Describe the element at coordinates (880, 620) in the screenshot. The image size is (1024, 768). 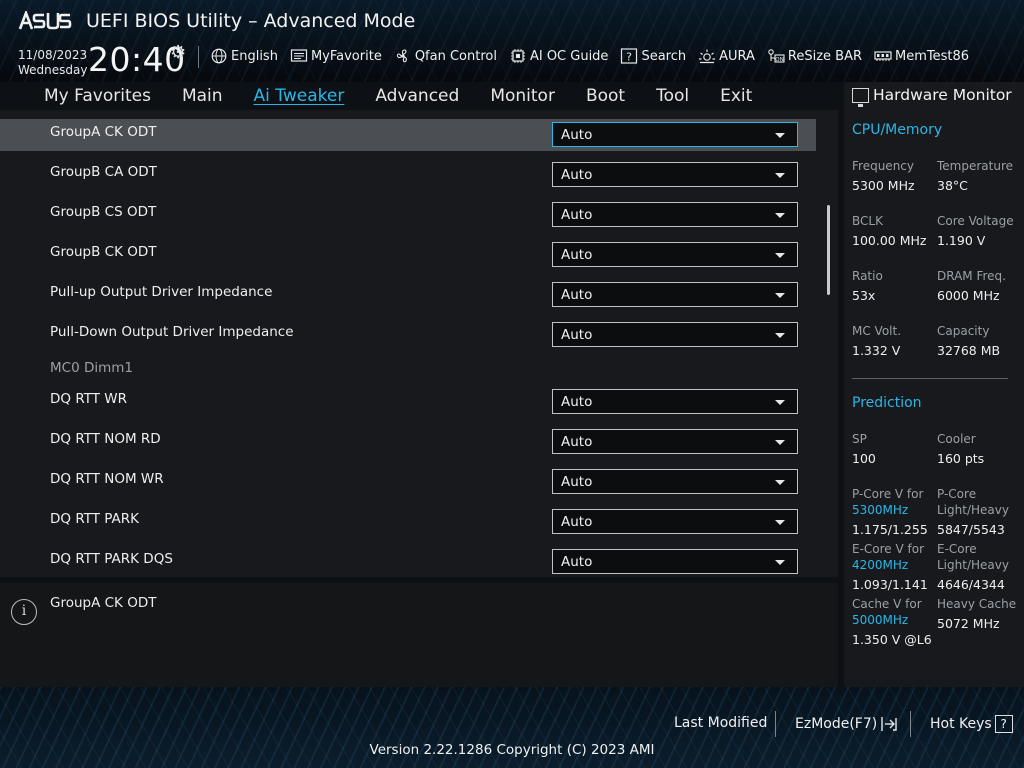
I see `cache-v-frequency: 5000MHz` at that location.